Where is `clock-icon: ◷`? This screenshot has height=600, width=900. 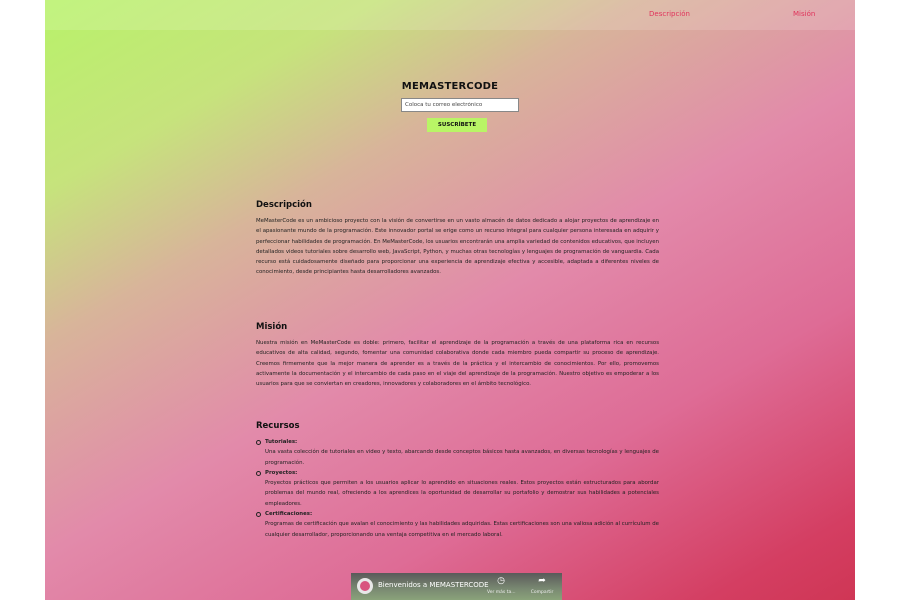 clock-icon: ◷ is located at coordinates (501, 581).